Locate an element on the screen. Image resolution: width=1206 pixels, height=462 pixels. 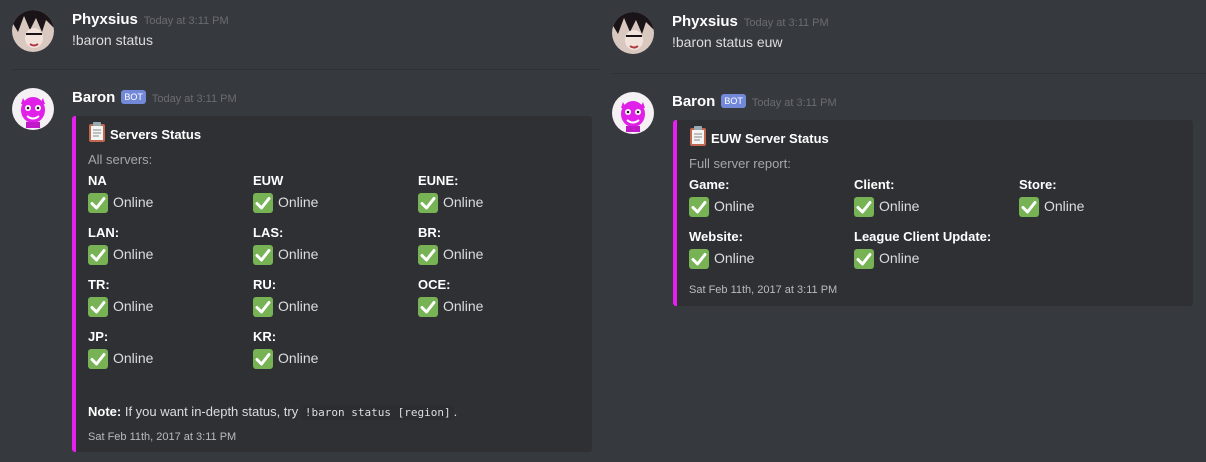
note-label: Note: is located at coordinates (105, 411).